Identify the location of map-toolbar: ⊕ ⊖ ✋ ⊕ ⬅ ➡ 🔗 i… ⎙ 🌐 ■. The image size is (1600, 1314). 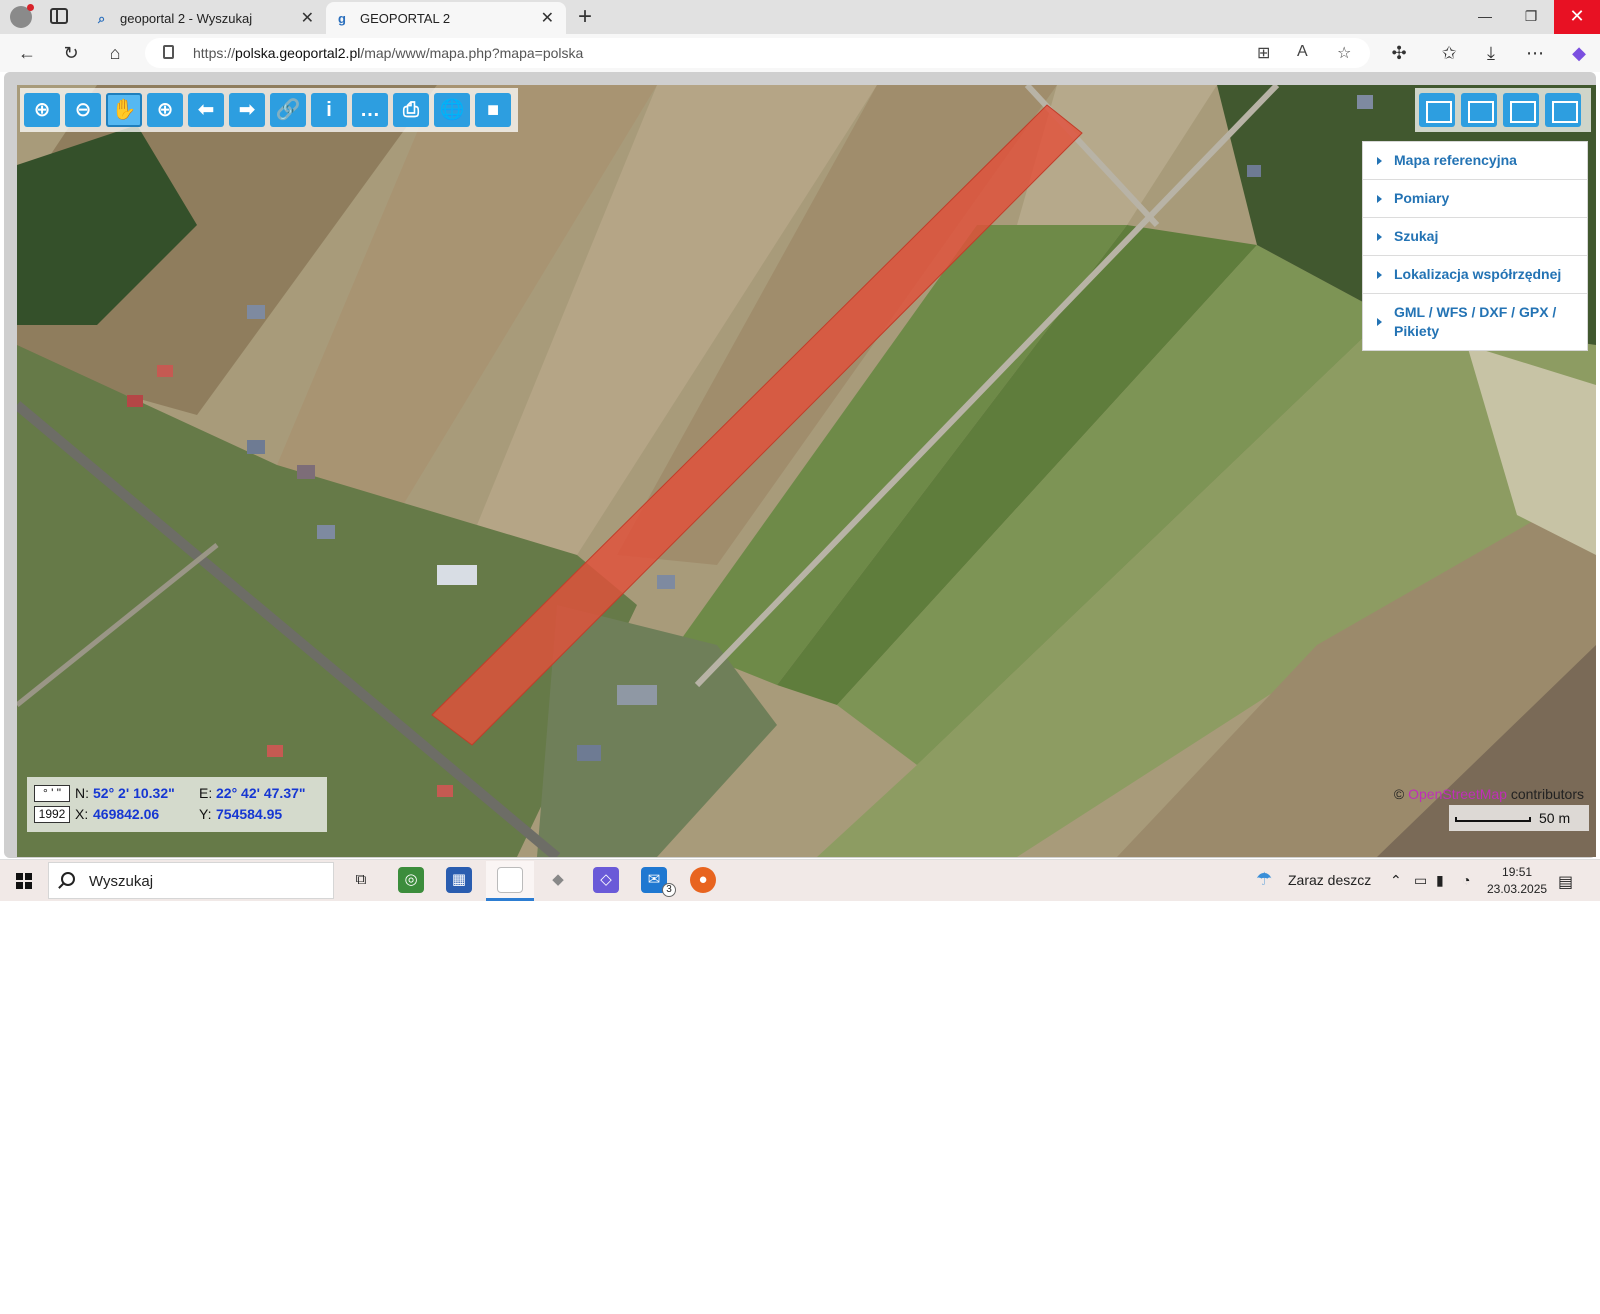
(269, 110).